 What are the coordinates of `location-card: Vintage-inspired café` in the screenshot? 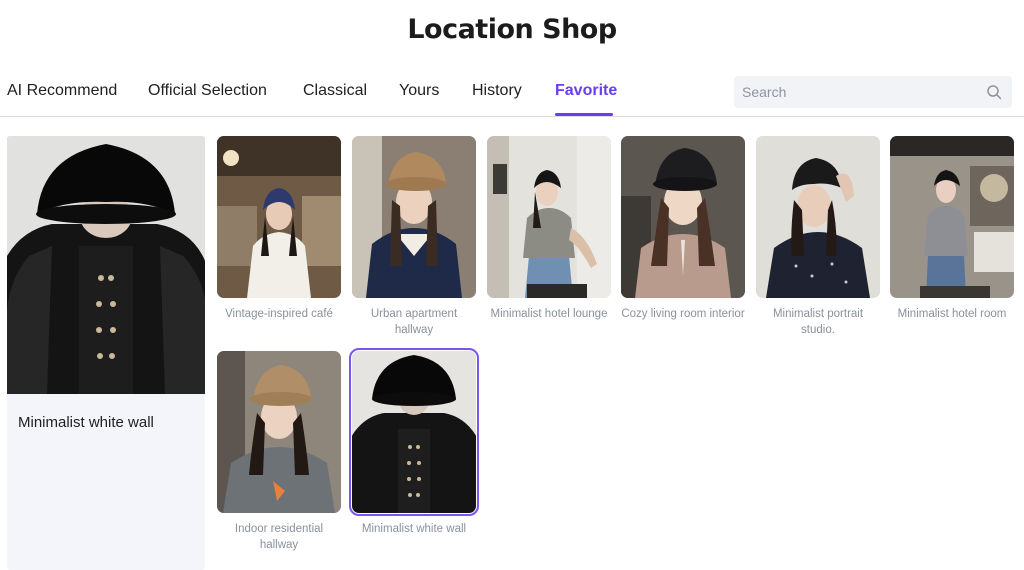 It's located at (279, 229).